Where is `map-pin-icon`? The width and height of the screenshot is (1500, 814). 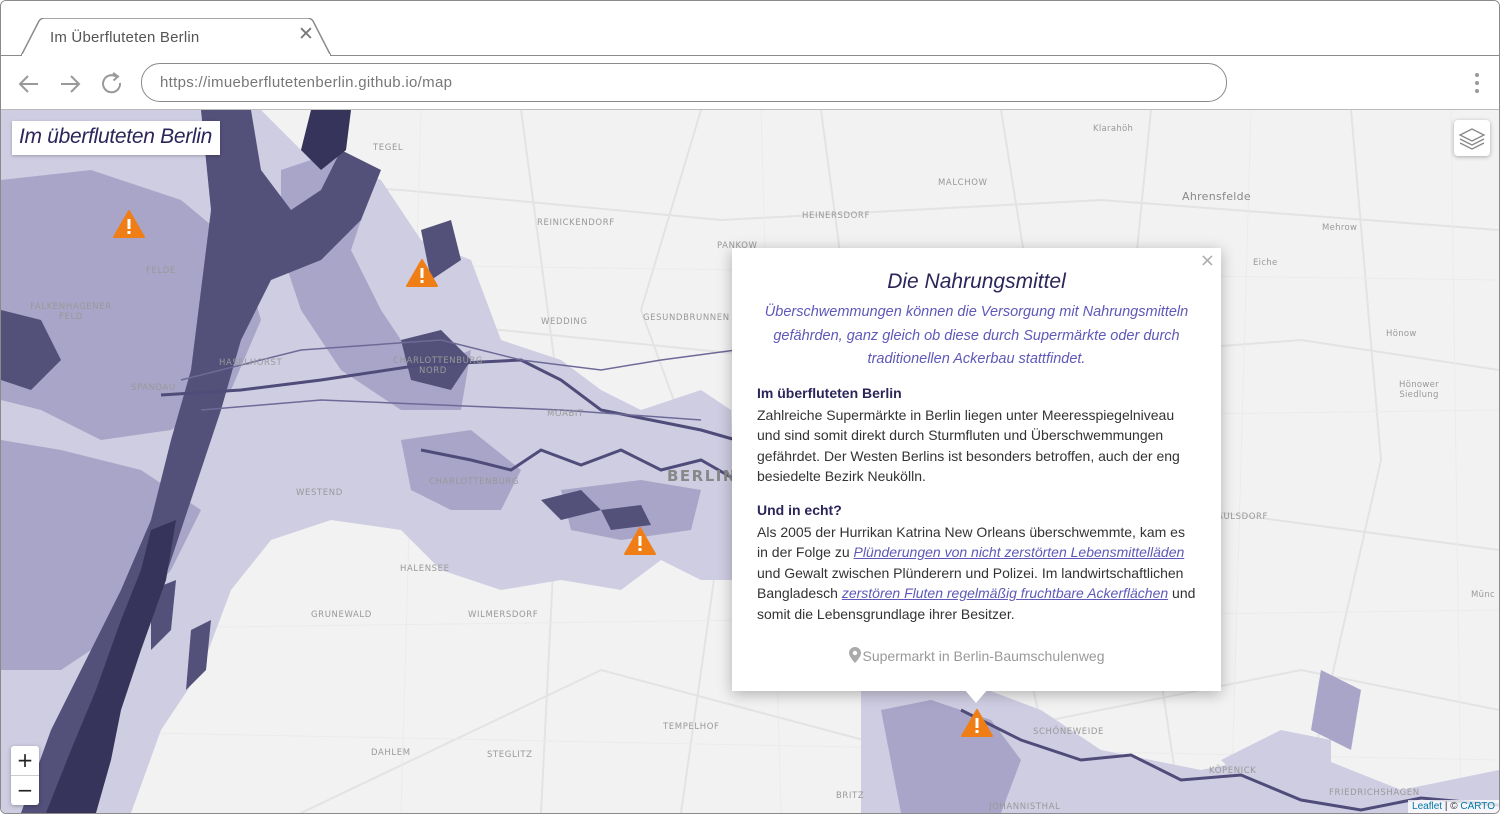 map-pin-icon is located at coordinates (854, 655).